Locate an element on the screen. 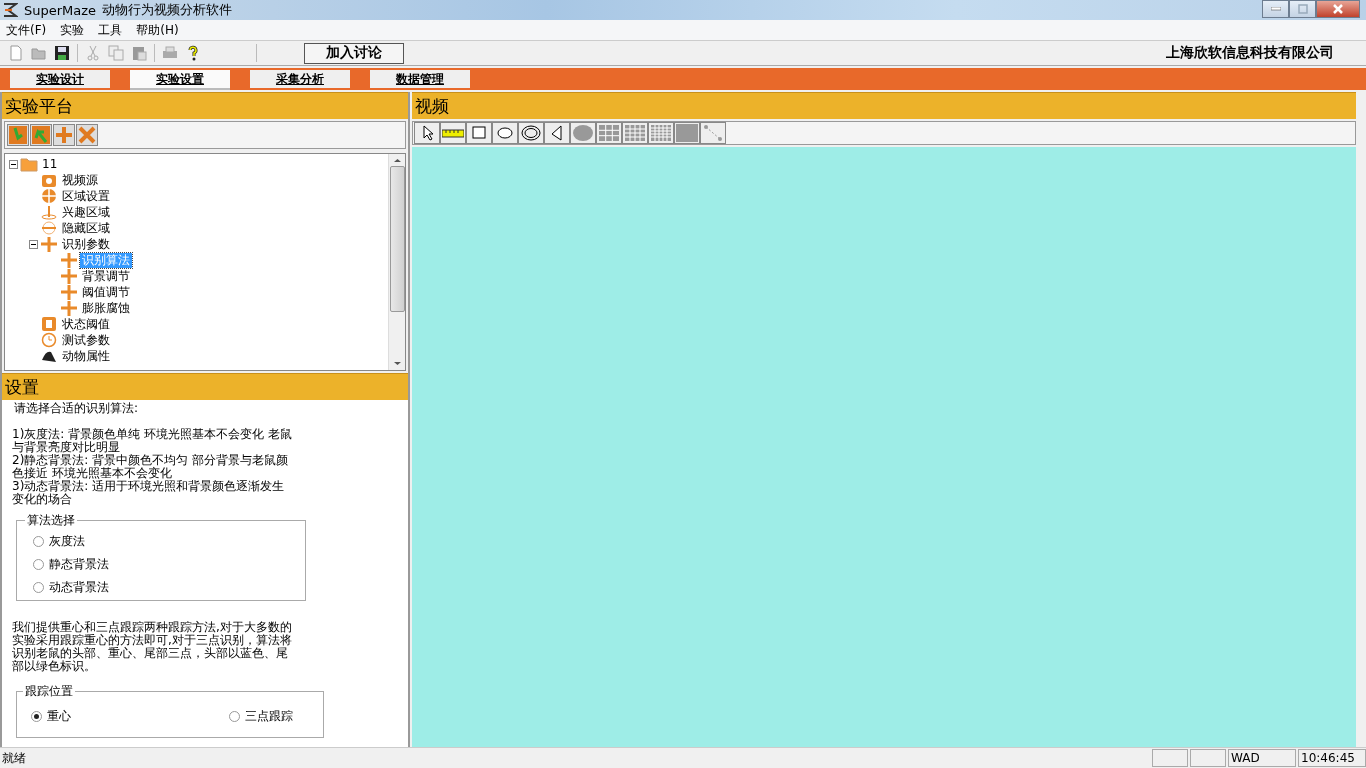  tracking-description: 我们提供重心和三点跟踪两种跟踪方法,对于大多数的实验采用跟踪重心的方法即可,对于三点识别，算法将识别老鼠的头部、重心、尾部三点，头部以蓝色、尾部以绿色标识。 is located at coordinates (152, 647).